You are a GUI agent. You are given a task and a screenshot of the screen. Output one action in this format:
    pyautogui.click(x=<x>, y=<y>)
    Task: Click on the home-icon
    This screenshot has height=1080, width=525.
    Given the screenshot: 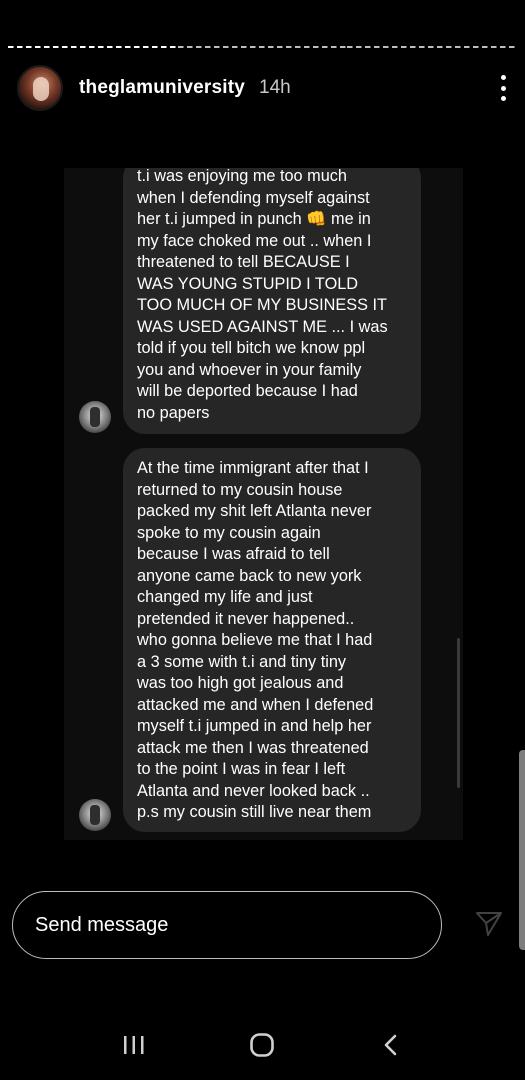 What is the action you would take?
    pyautogui.click(x=262, y=1045)
    